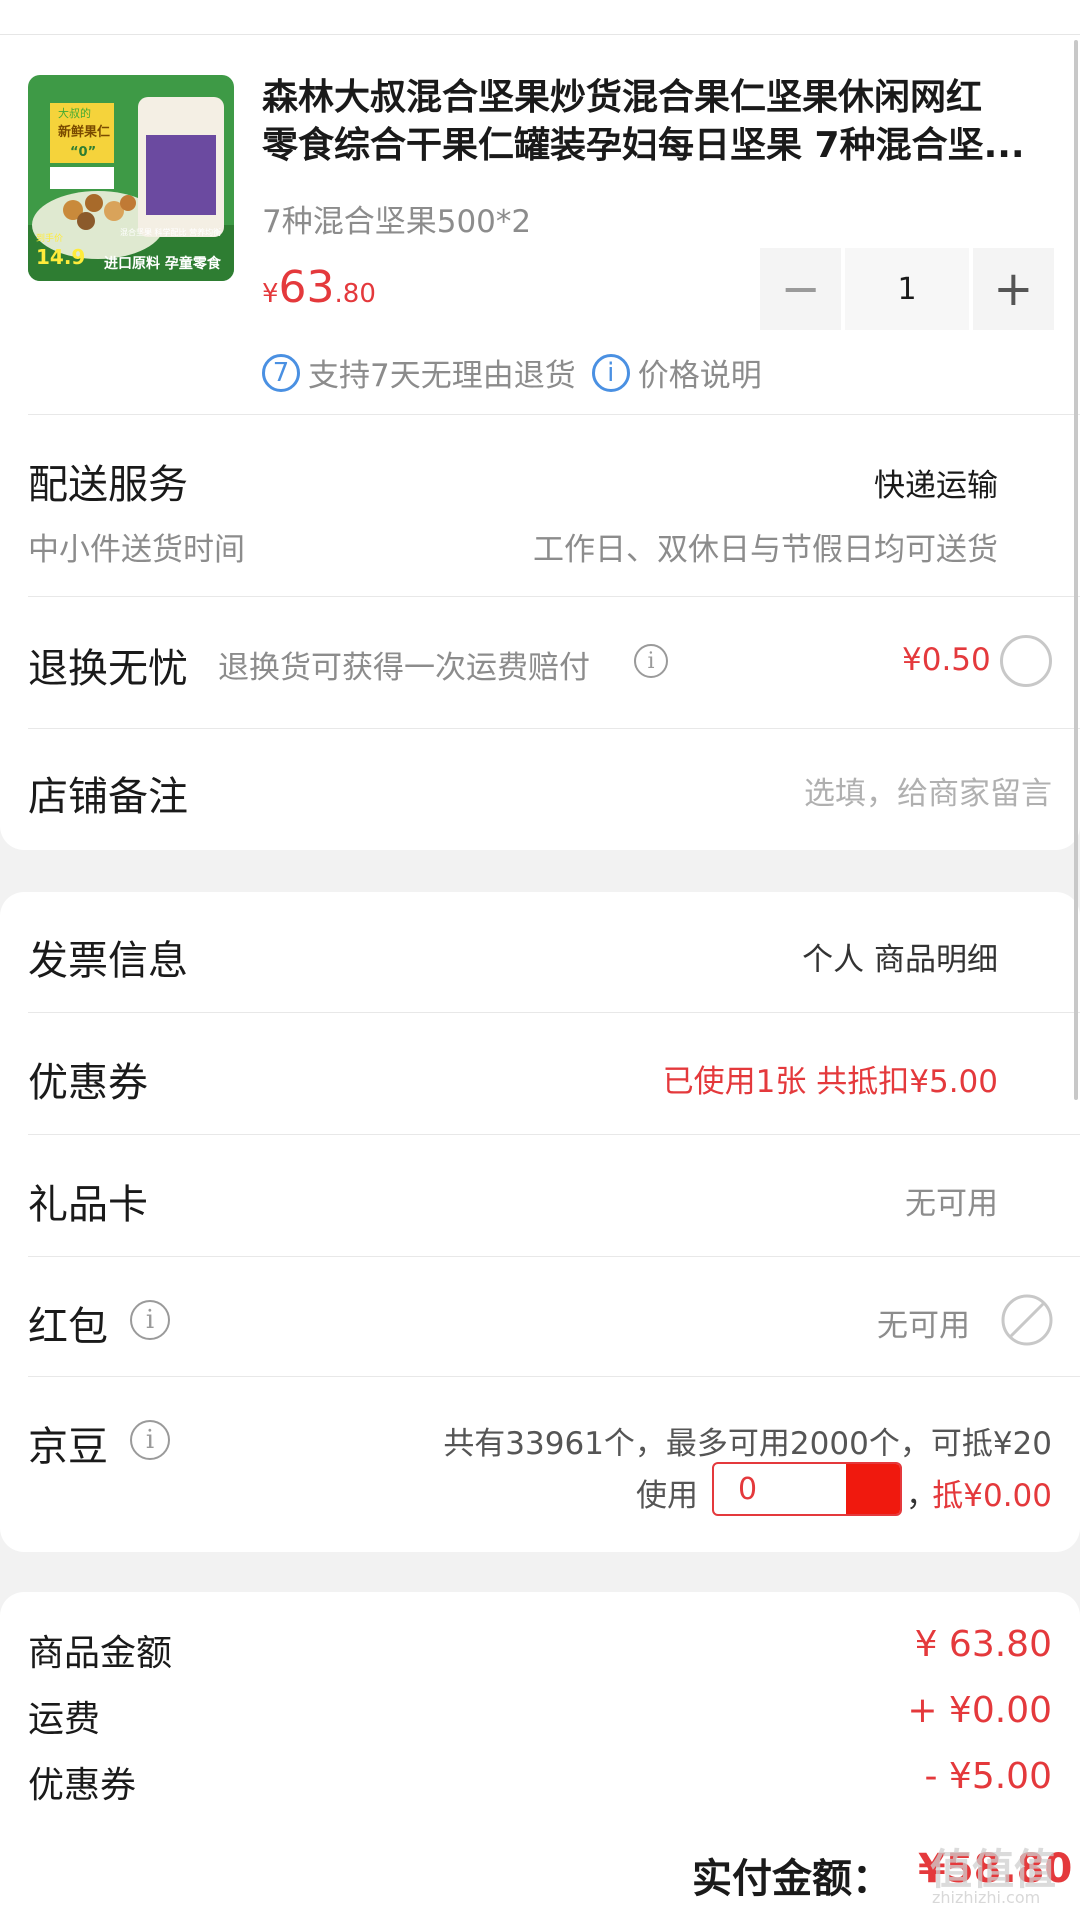 This screenshot has height=1917, width=1080. What do you see at coordinates (873, 1489) in the screenshot?
I see `jd-beans-input-indicator` at bounding box center [873, 1489].